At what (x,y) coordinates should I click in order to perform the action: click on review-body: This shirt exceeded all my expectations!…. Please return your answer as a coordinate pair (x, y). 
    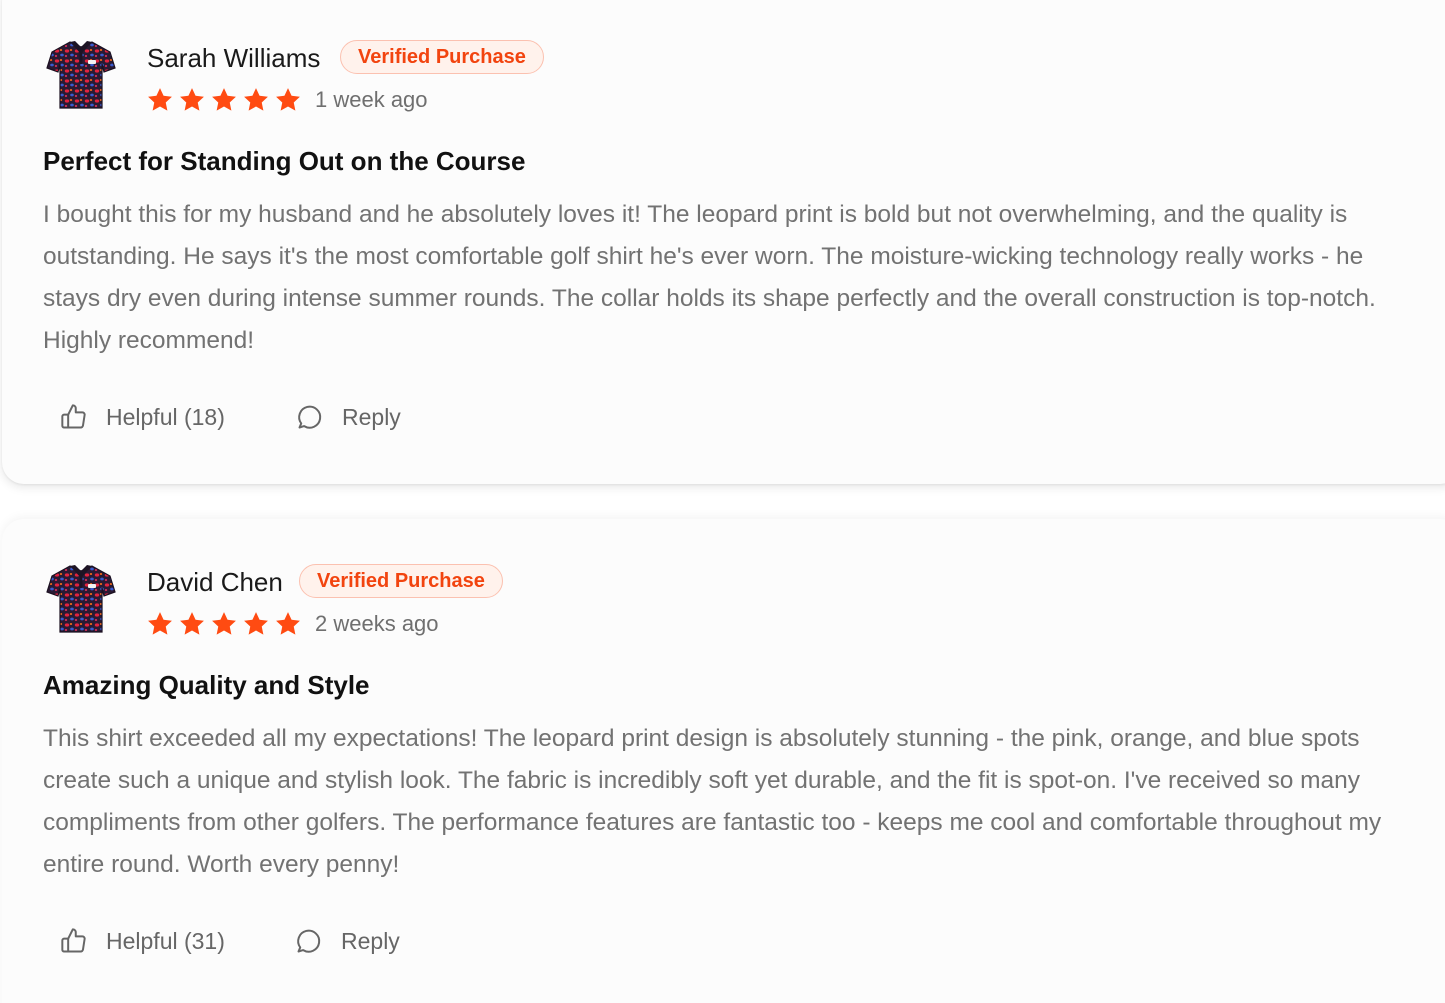
    Looking at the image, I should click on (712, 801).